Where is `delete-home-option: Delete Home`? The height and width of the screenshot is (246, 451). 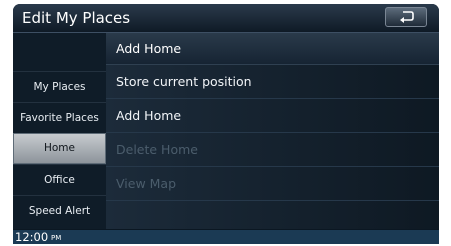 delete-home-option: Delete Home is located at coordinates (272, 150).